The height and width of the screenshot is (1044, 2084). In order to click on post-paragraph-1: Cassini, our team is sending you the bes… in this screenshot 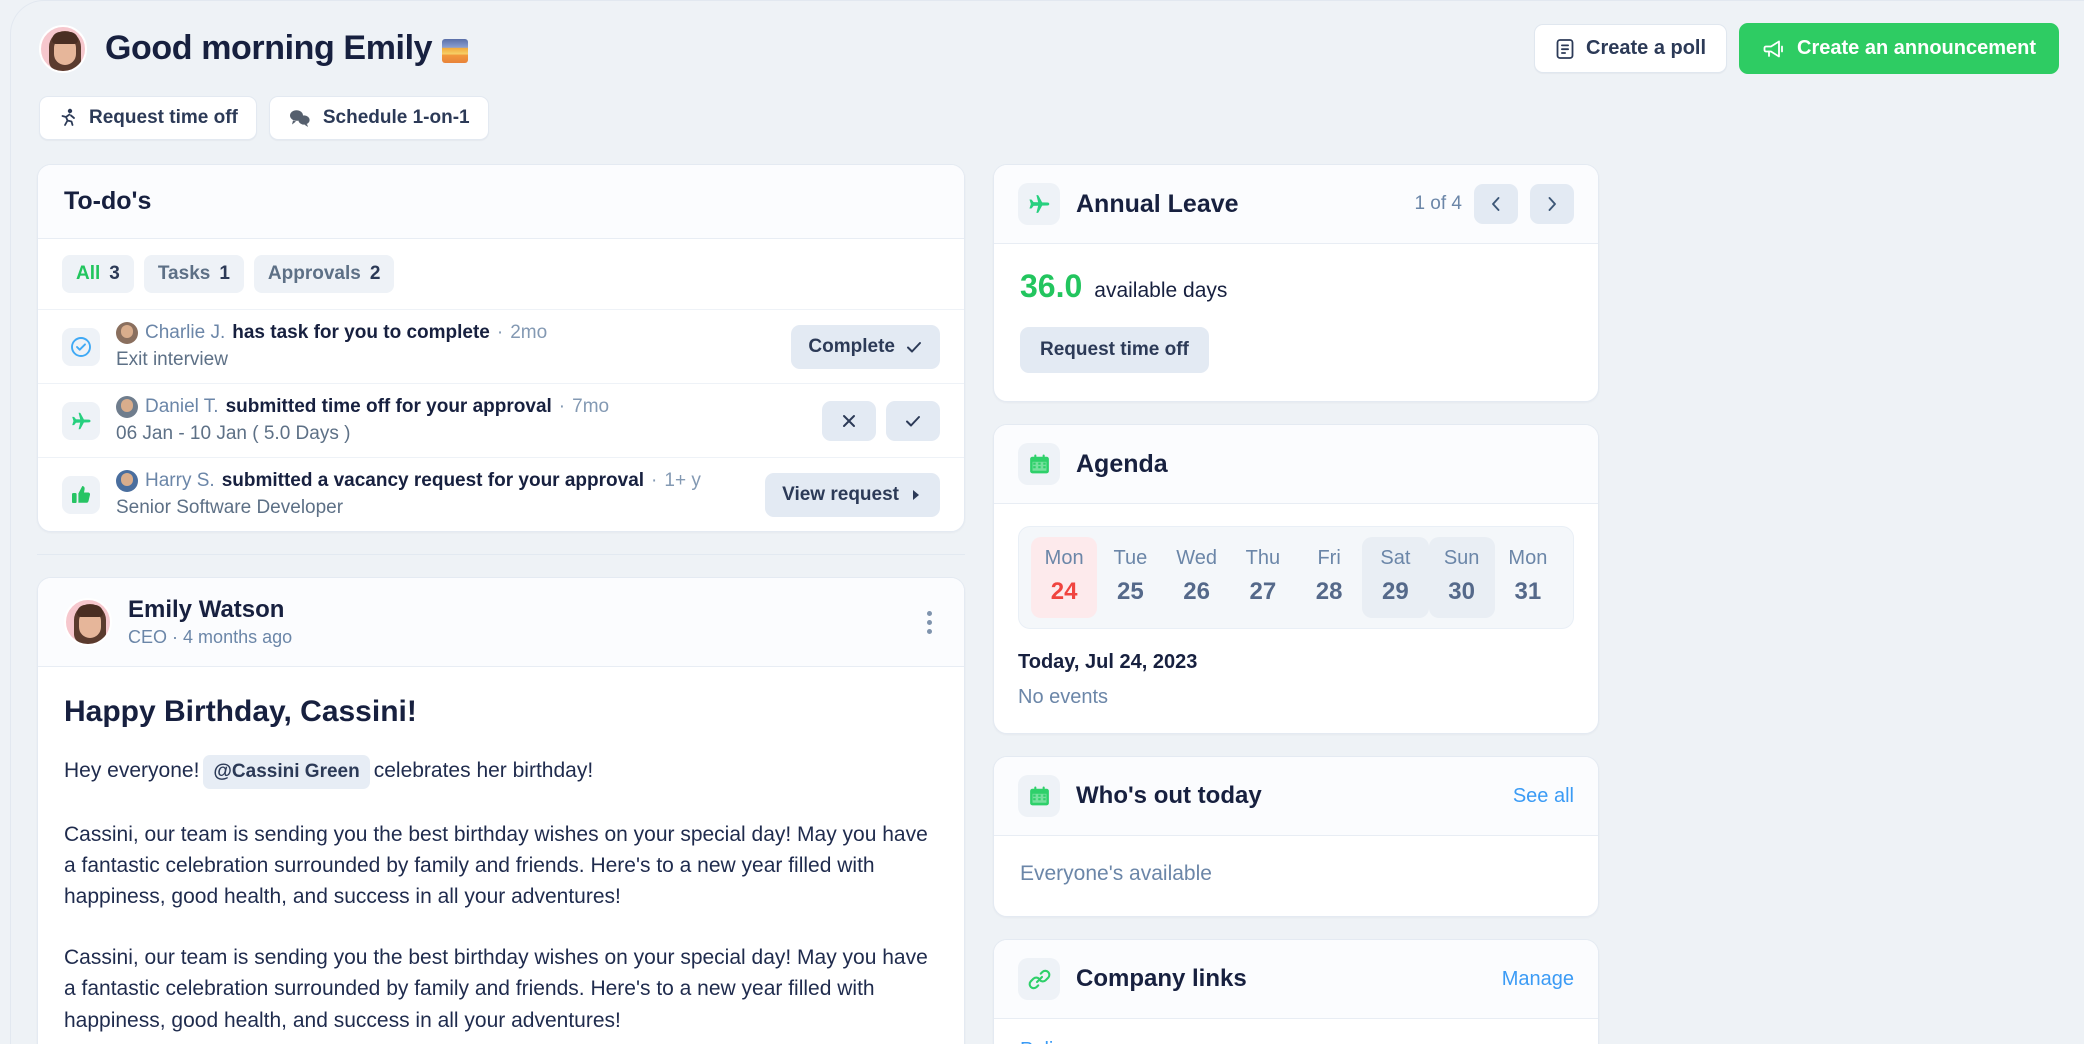, I will do `click(496, 866)`.